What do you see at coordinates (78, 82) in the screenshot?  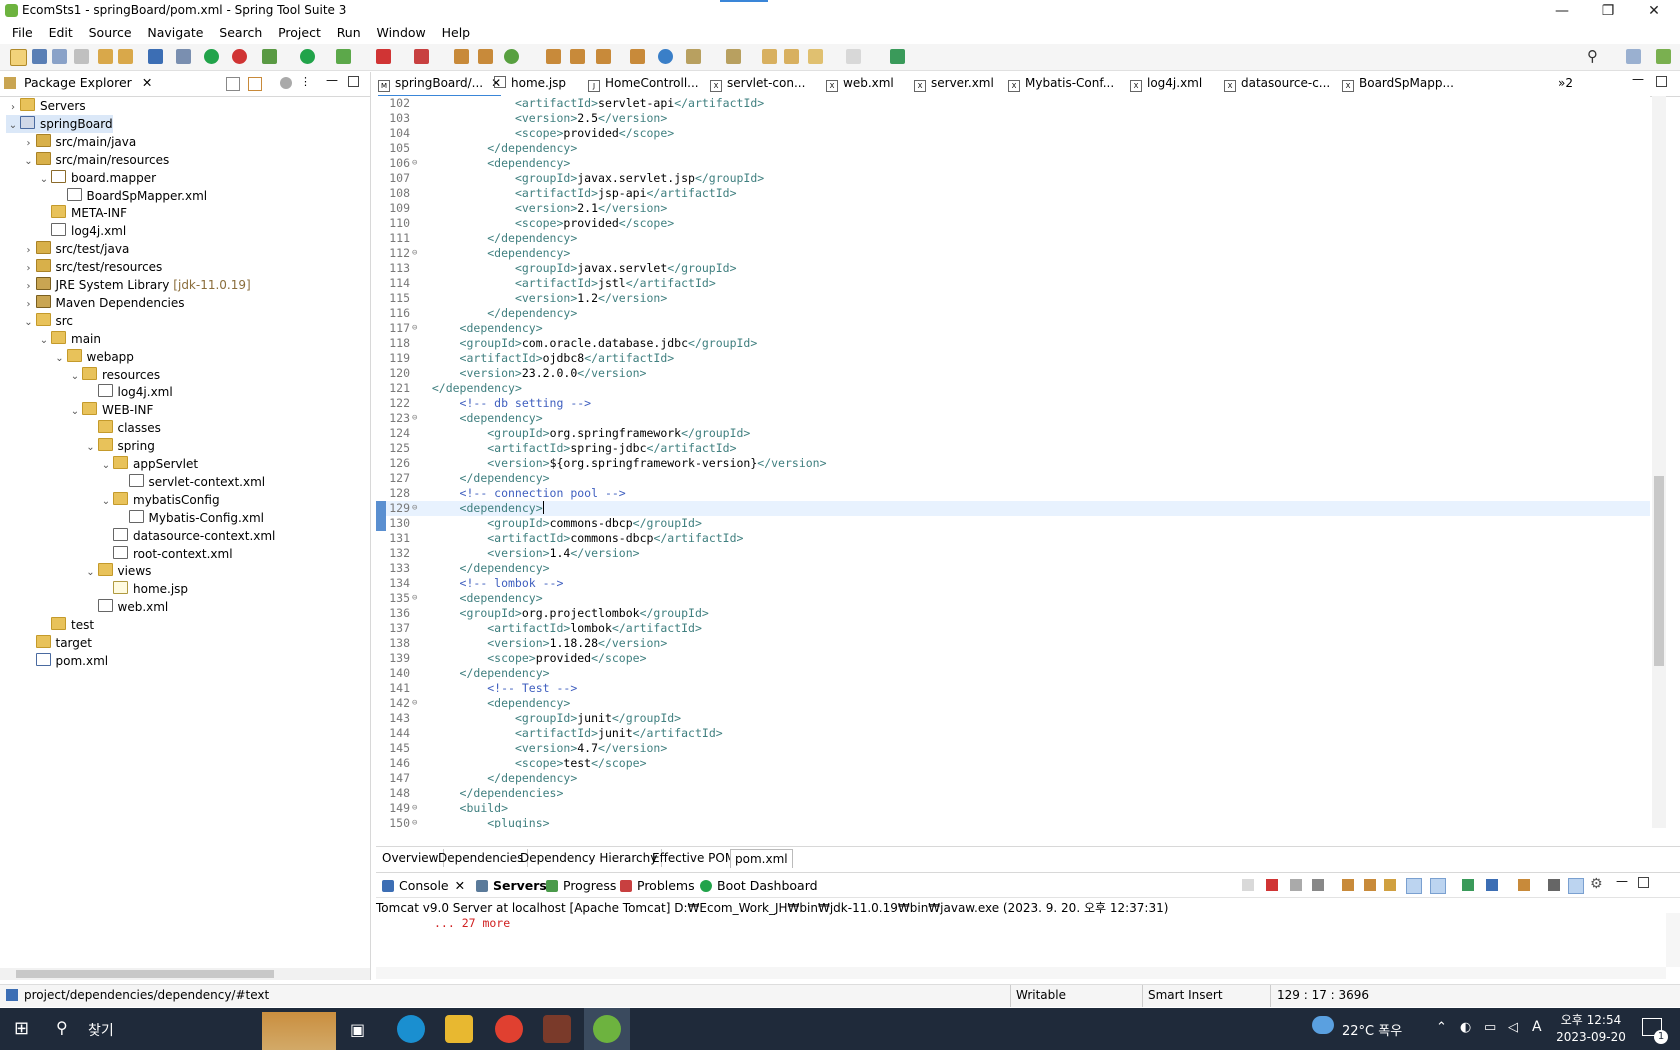 I see `package-explorer-tab: Package Explorer ✕` at bounding box center [78, 82].